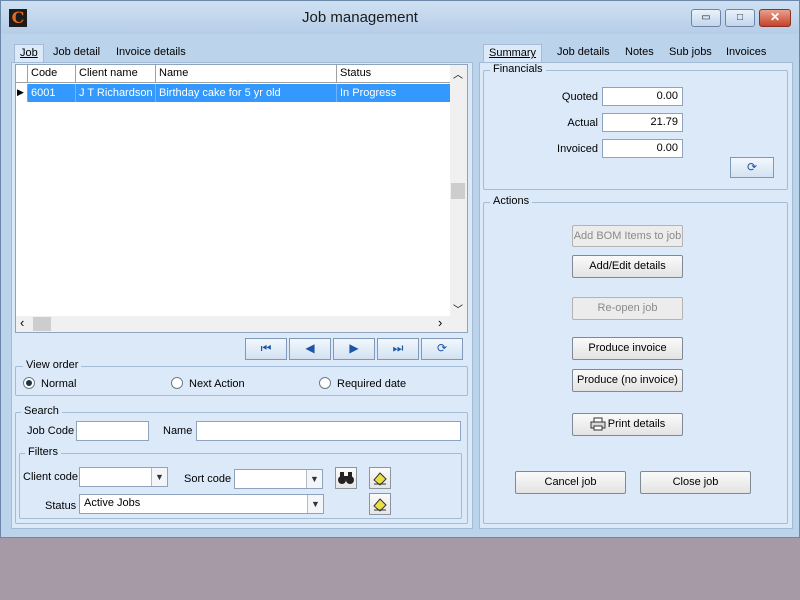  Describe the element at coordinates (278, 479) in the screenshot. I see `sort-code-select: ▼` at that location.